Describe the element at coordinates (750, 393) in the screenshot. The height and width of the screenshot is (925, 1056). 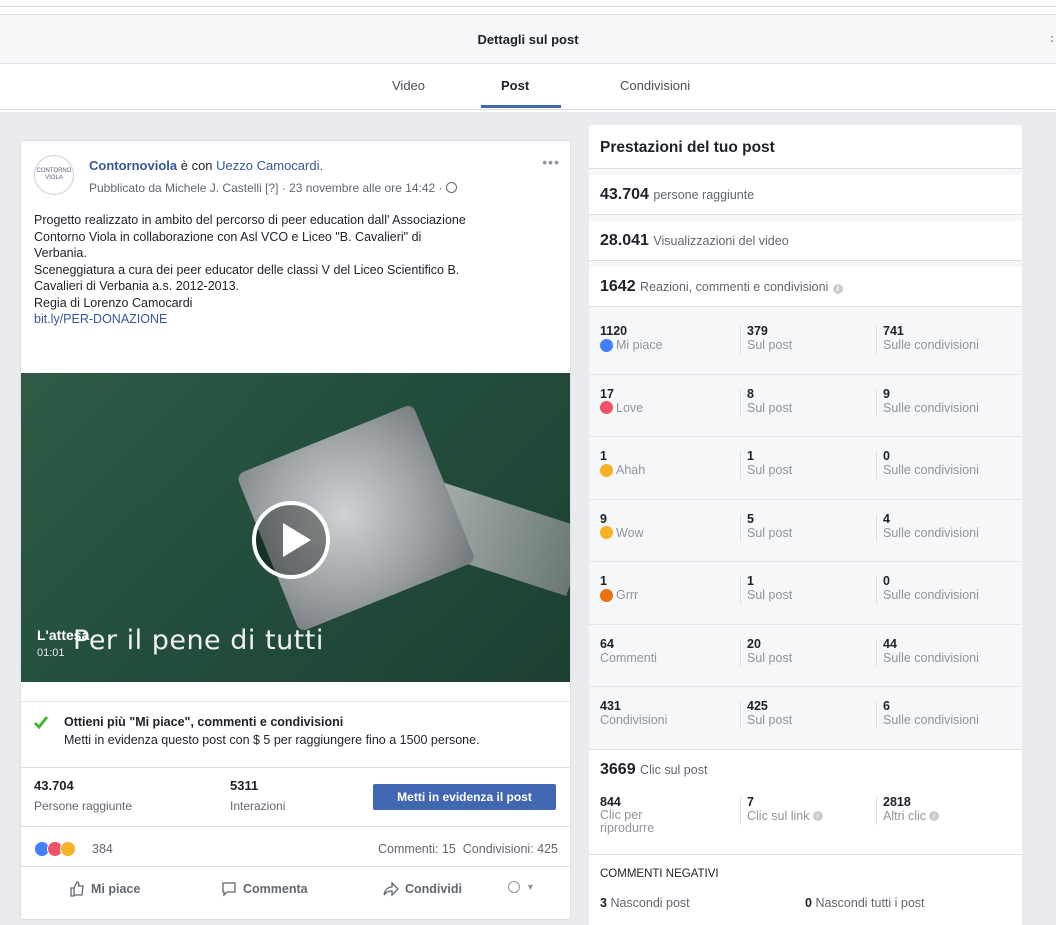
I see `love-on-post: 8` at that location.